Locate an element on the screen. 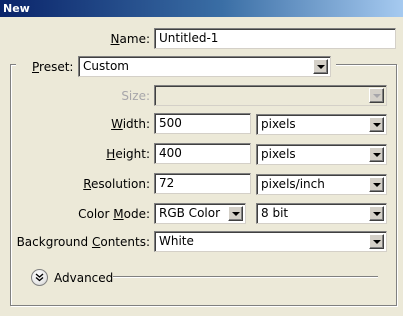 This screenshot has height=316, width=403. name-input: Untitled-1 is located at coordinates (275, 38).